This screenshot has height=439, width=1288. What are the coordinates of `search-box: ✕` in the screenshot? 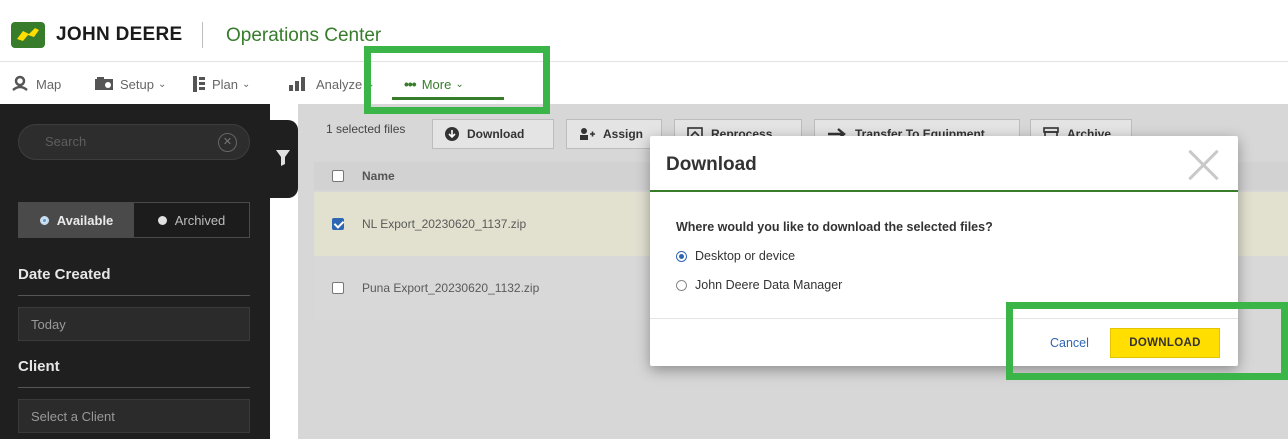 It's located at (134, 142).